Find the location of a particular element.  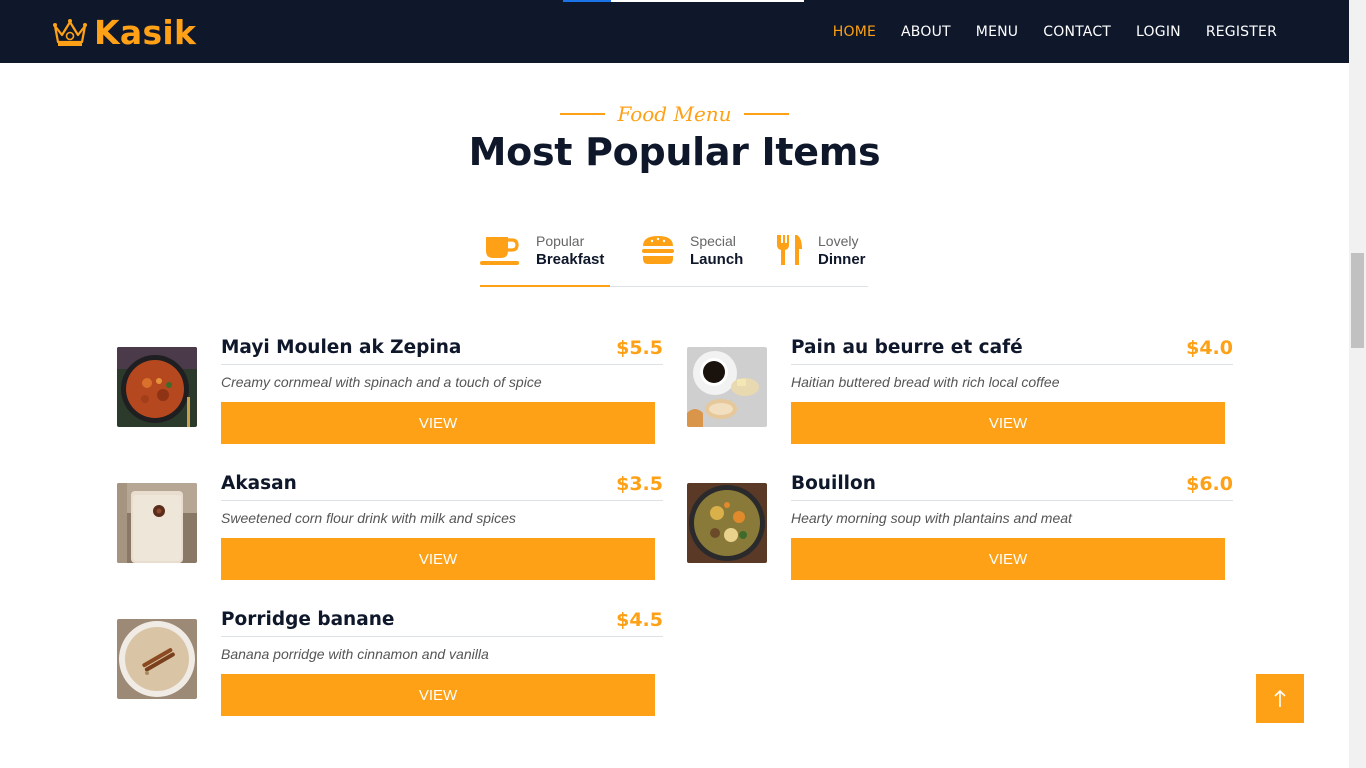

tab-breakfast-small: Popular is located at coordinates (560, 241).